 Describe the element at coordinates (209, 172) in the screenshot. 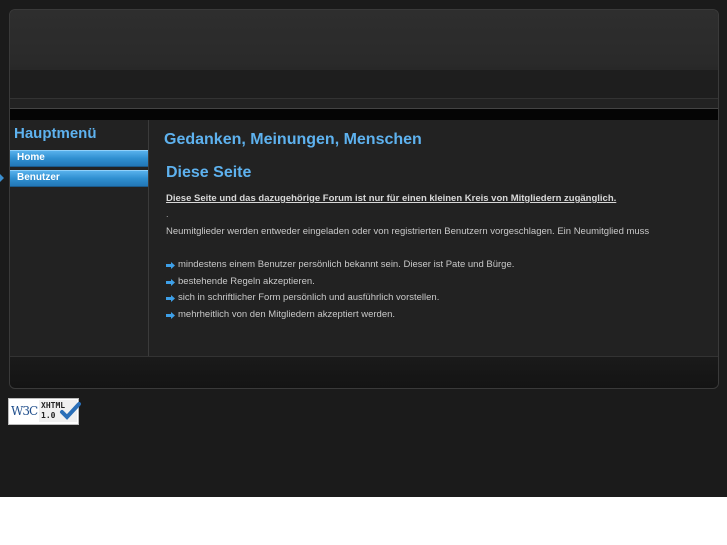

I see `section-title: Diese Seite` at that location.